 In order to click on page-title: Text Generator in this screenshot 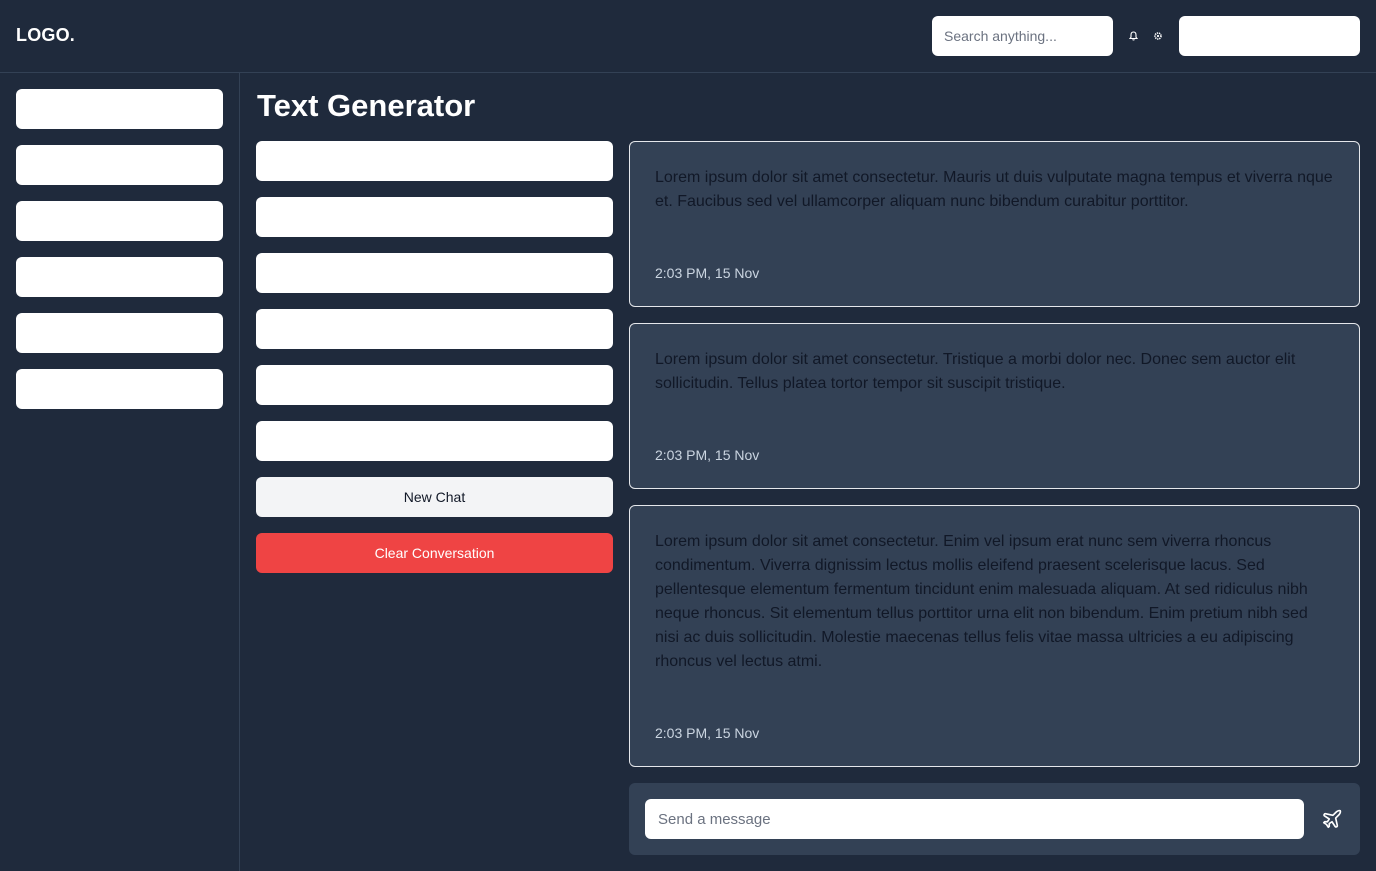, I will do `click(366, 105)`.